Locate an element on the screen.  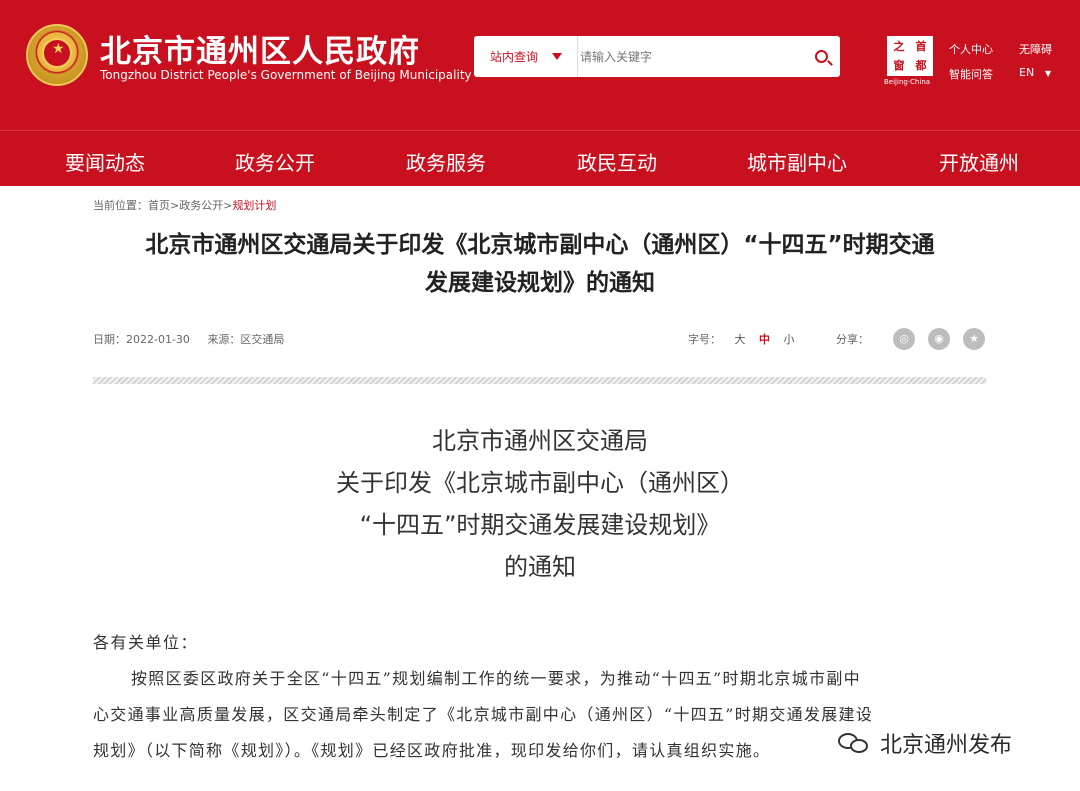
breadcrumb-section: 政务公开 is located at coordinates (201, 205).